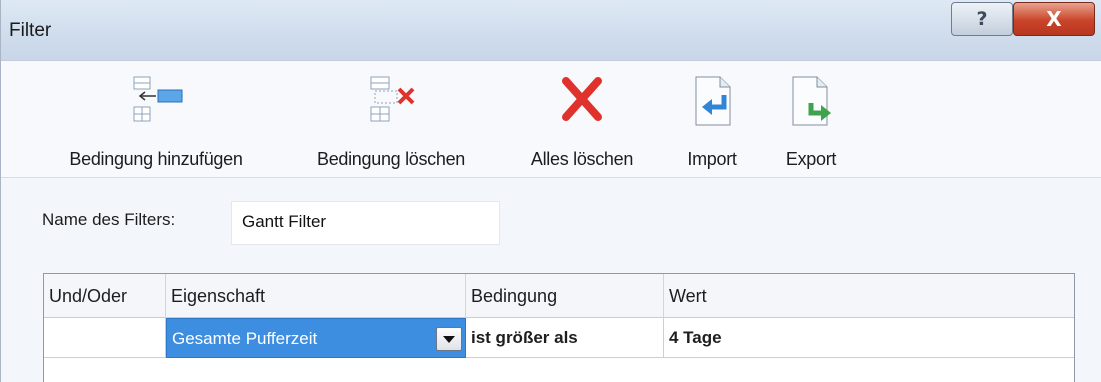 The height and width of the screenshot is (382, 1101). I want to click on und-oder-cell, so click(105, 338).